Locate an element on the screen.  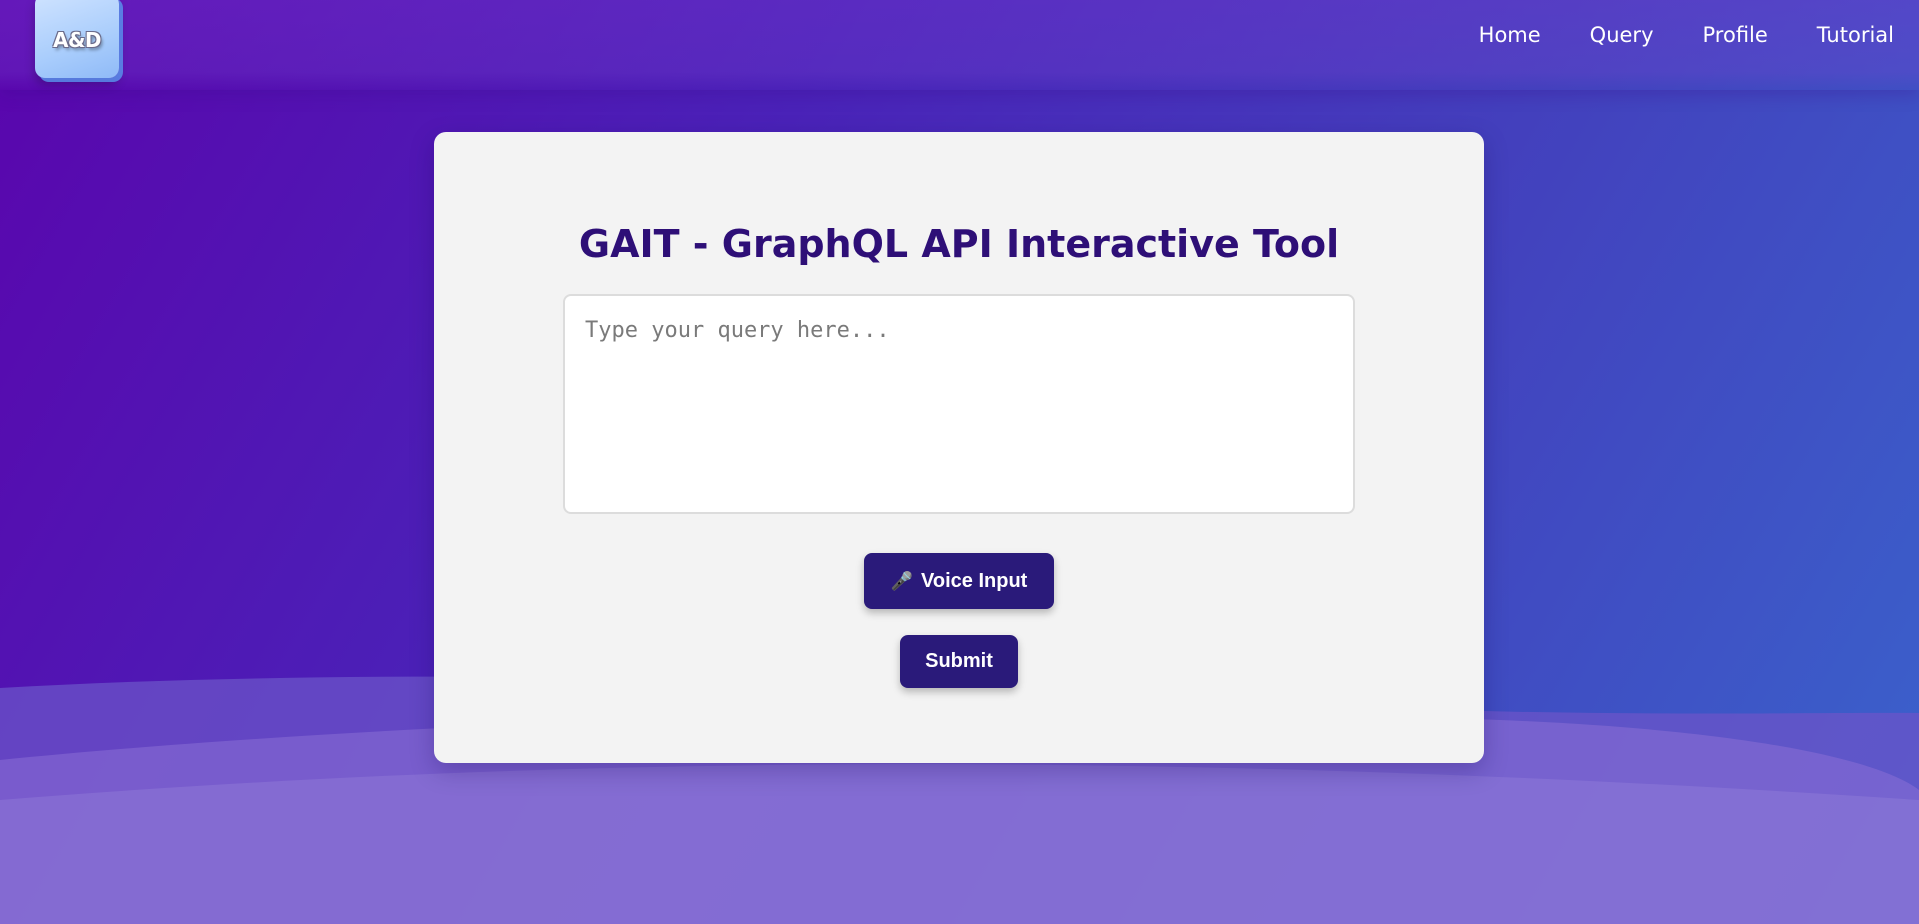
nav-tutorial: Tutorial is located at coordinates (1855, 35).